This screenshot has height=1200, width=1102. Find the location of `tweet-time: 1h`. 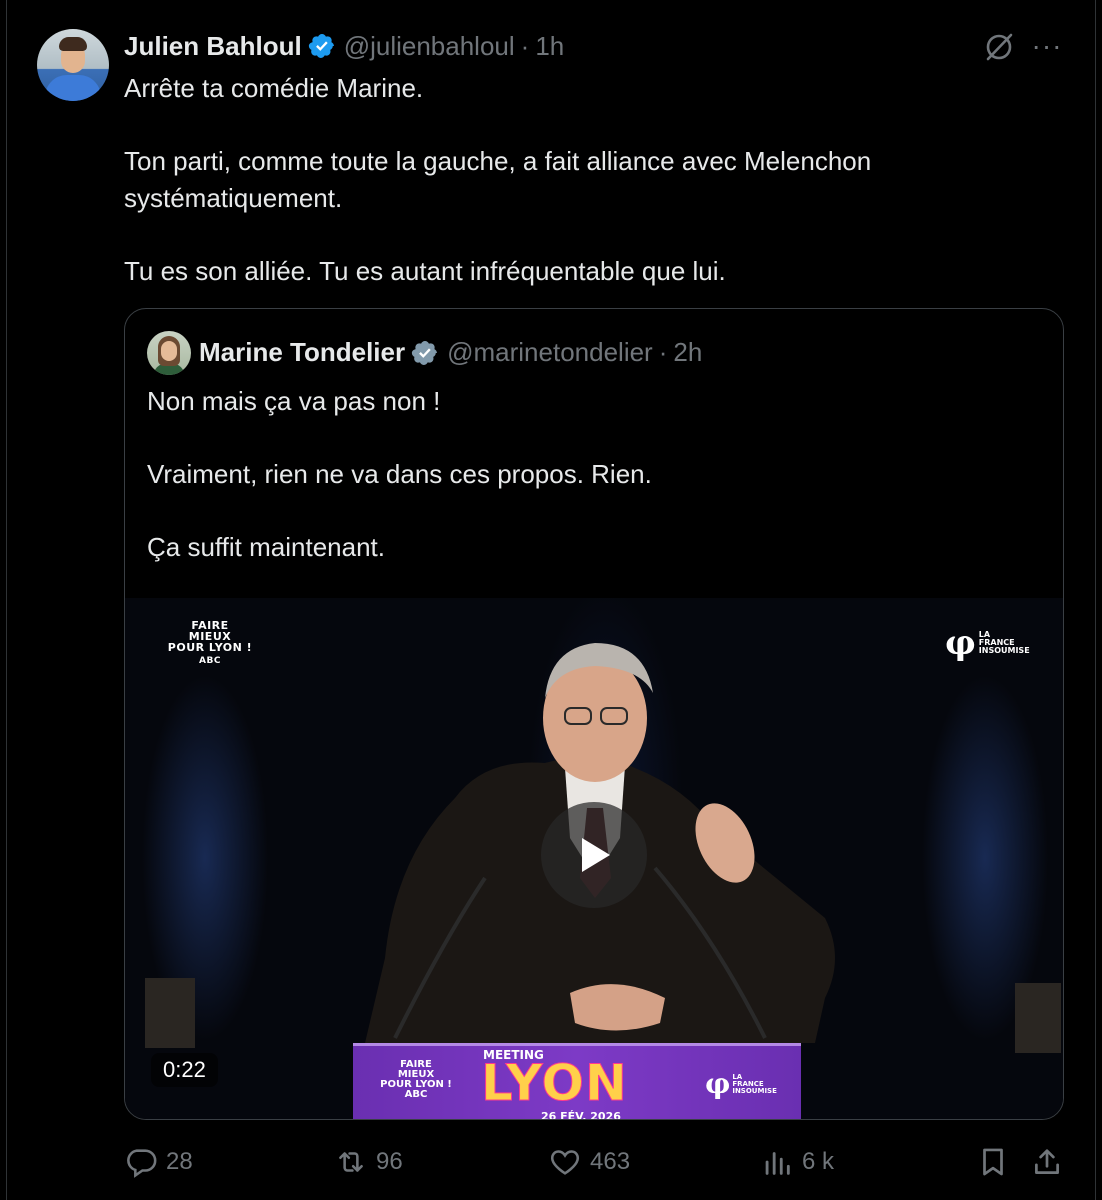

tweet-time: 1h is located at coordinates (549, 46).